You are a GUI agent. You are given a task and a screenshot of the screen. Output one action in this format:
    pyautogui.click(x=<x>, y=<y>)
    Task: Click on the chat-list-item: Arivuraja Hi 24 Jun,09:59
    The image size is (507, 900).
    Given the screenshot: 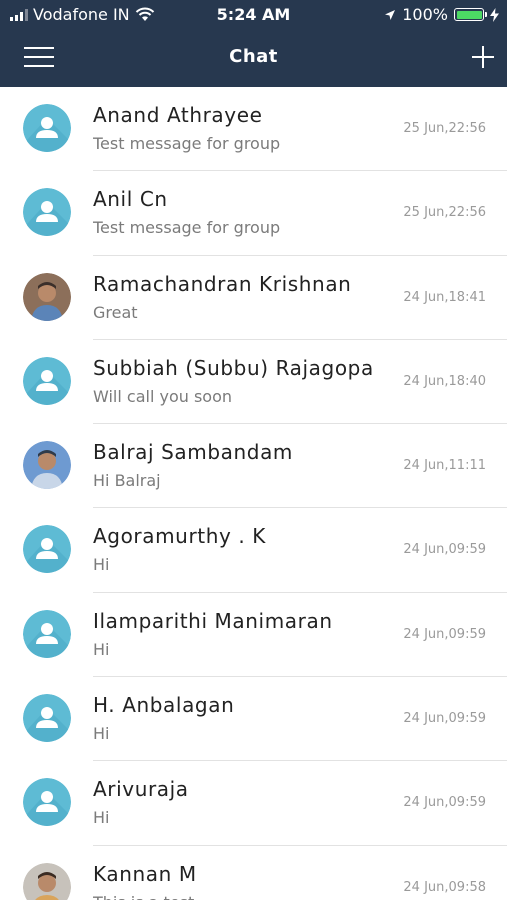 What is the action you would take?
    pyautogui.click(x=253, y=803)
    